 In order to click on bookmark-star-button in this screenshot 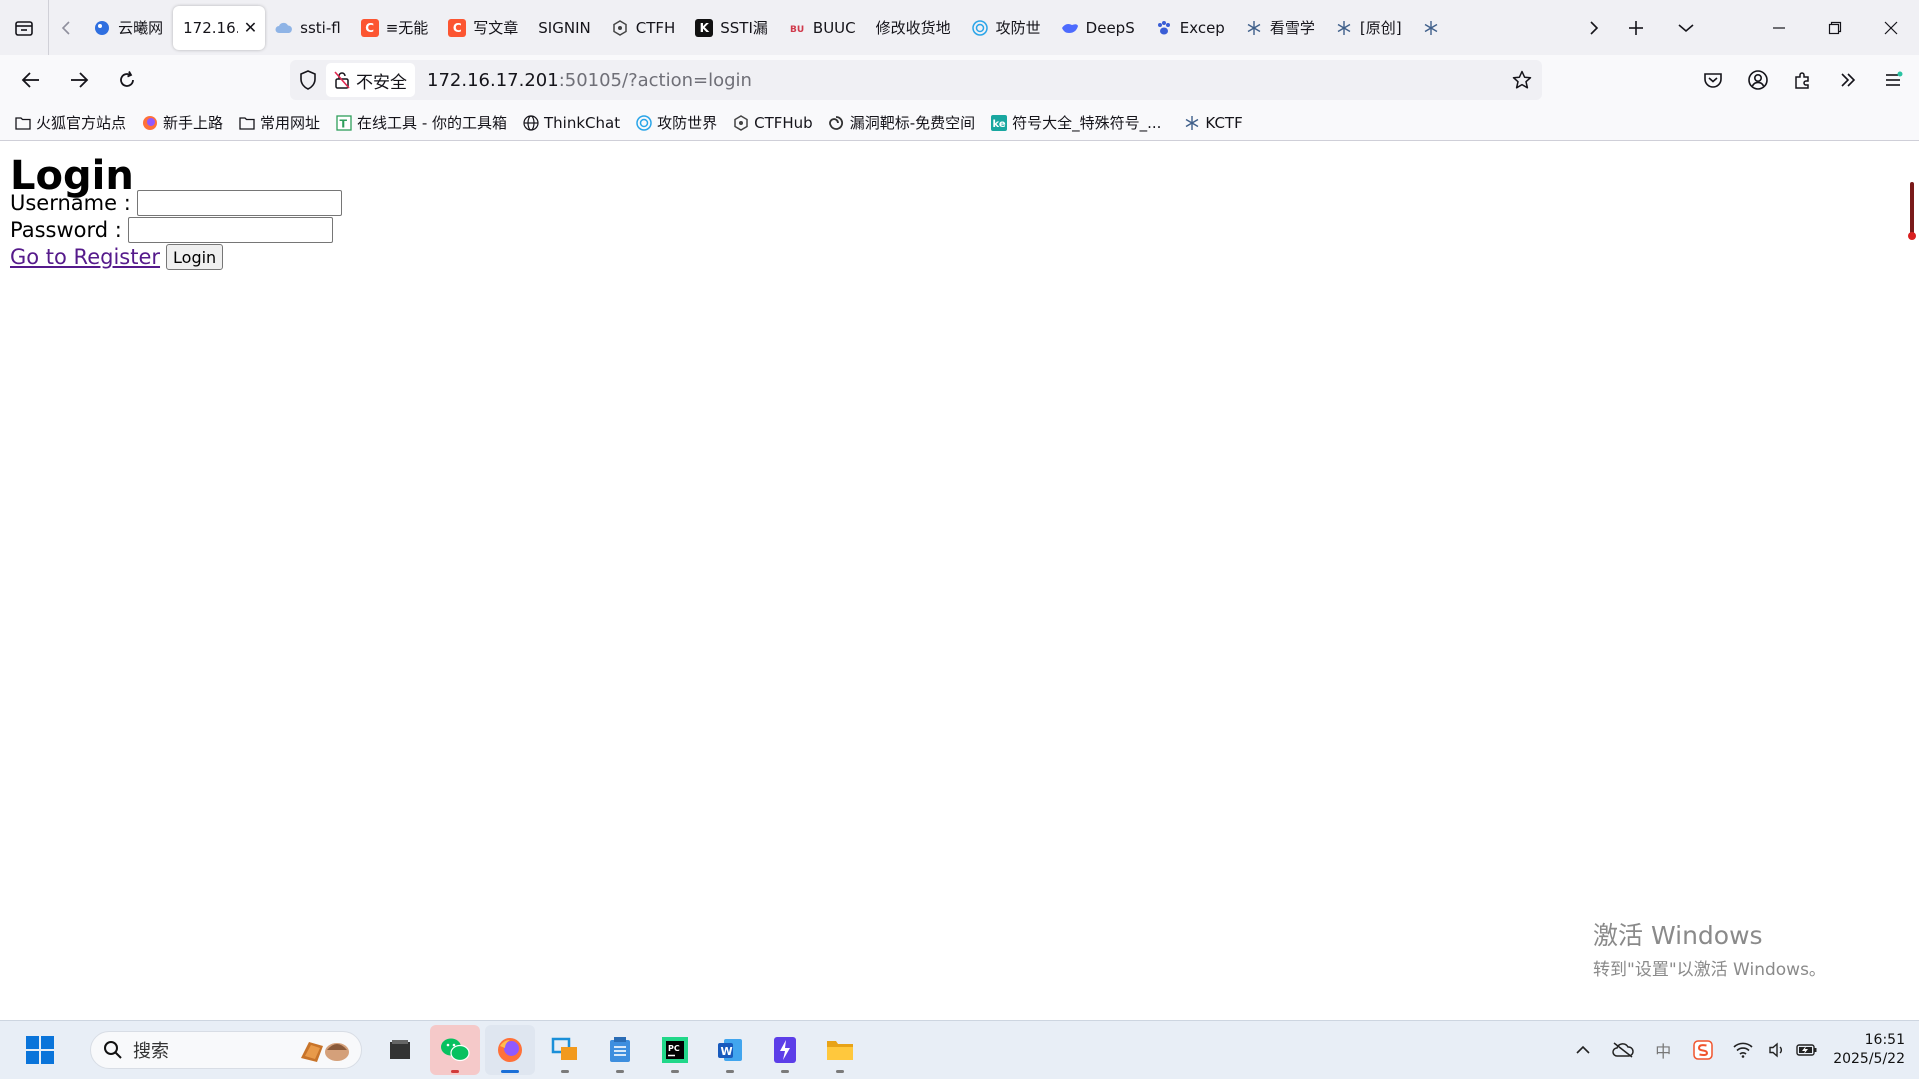, I will do `click(1522, 80)`.